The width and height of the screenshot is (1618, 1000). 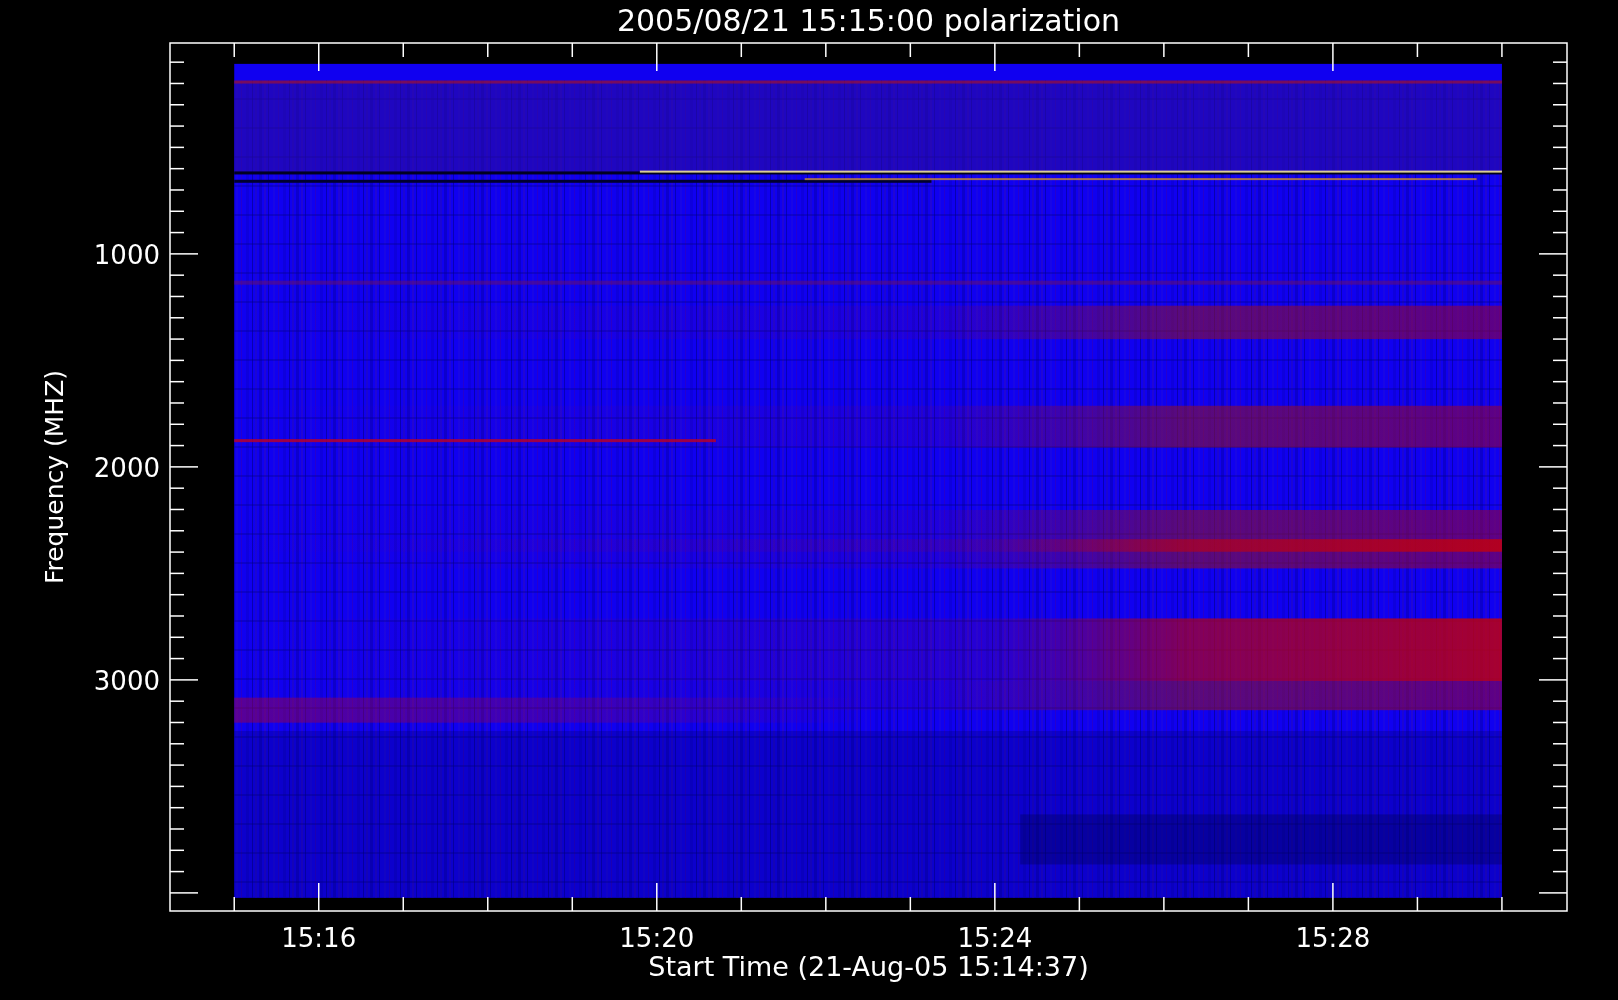 What do you see at coordinates (868, 20) in the screenshot?
I see `plot-title: 2005/08/21 15:15:00 polarization` at bounding box center [868, 20].